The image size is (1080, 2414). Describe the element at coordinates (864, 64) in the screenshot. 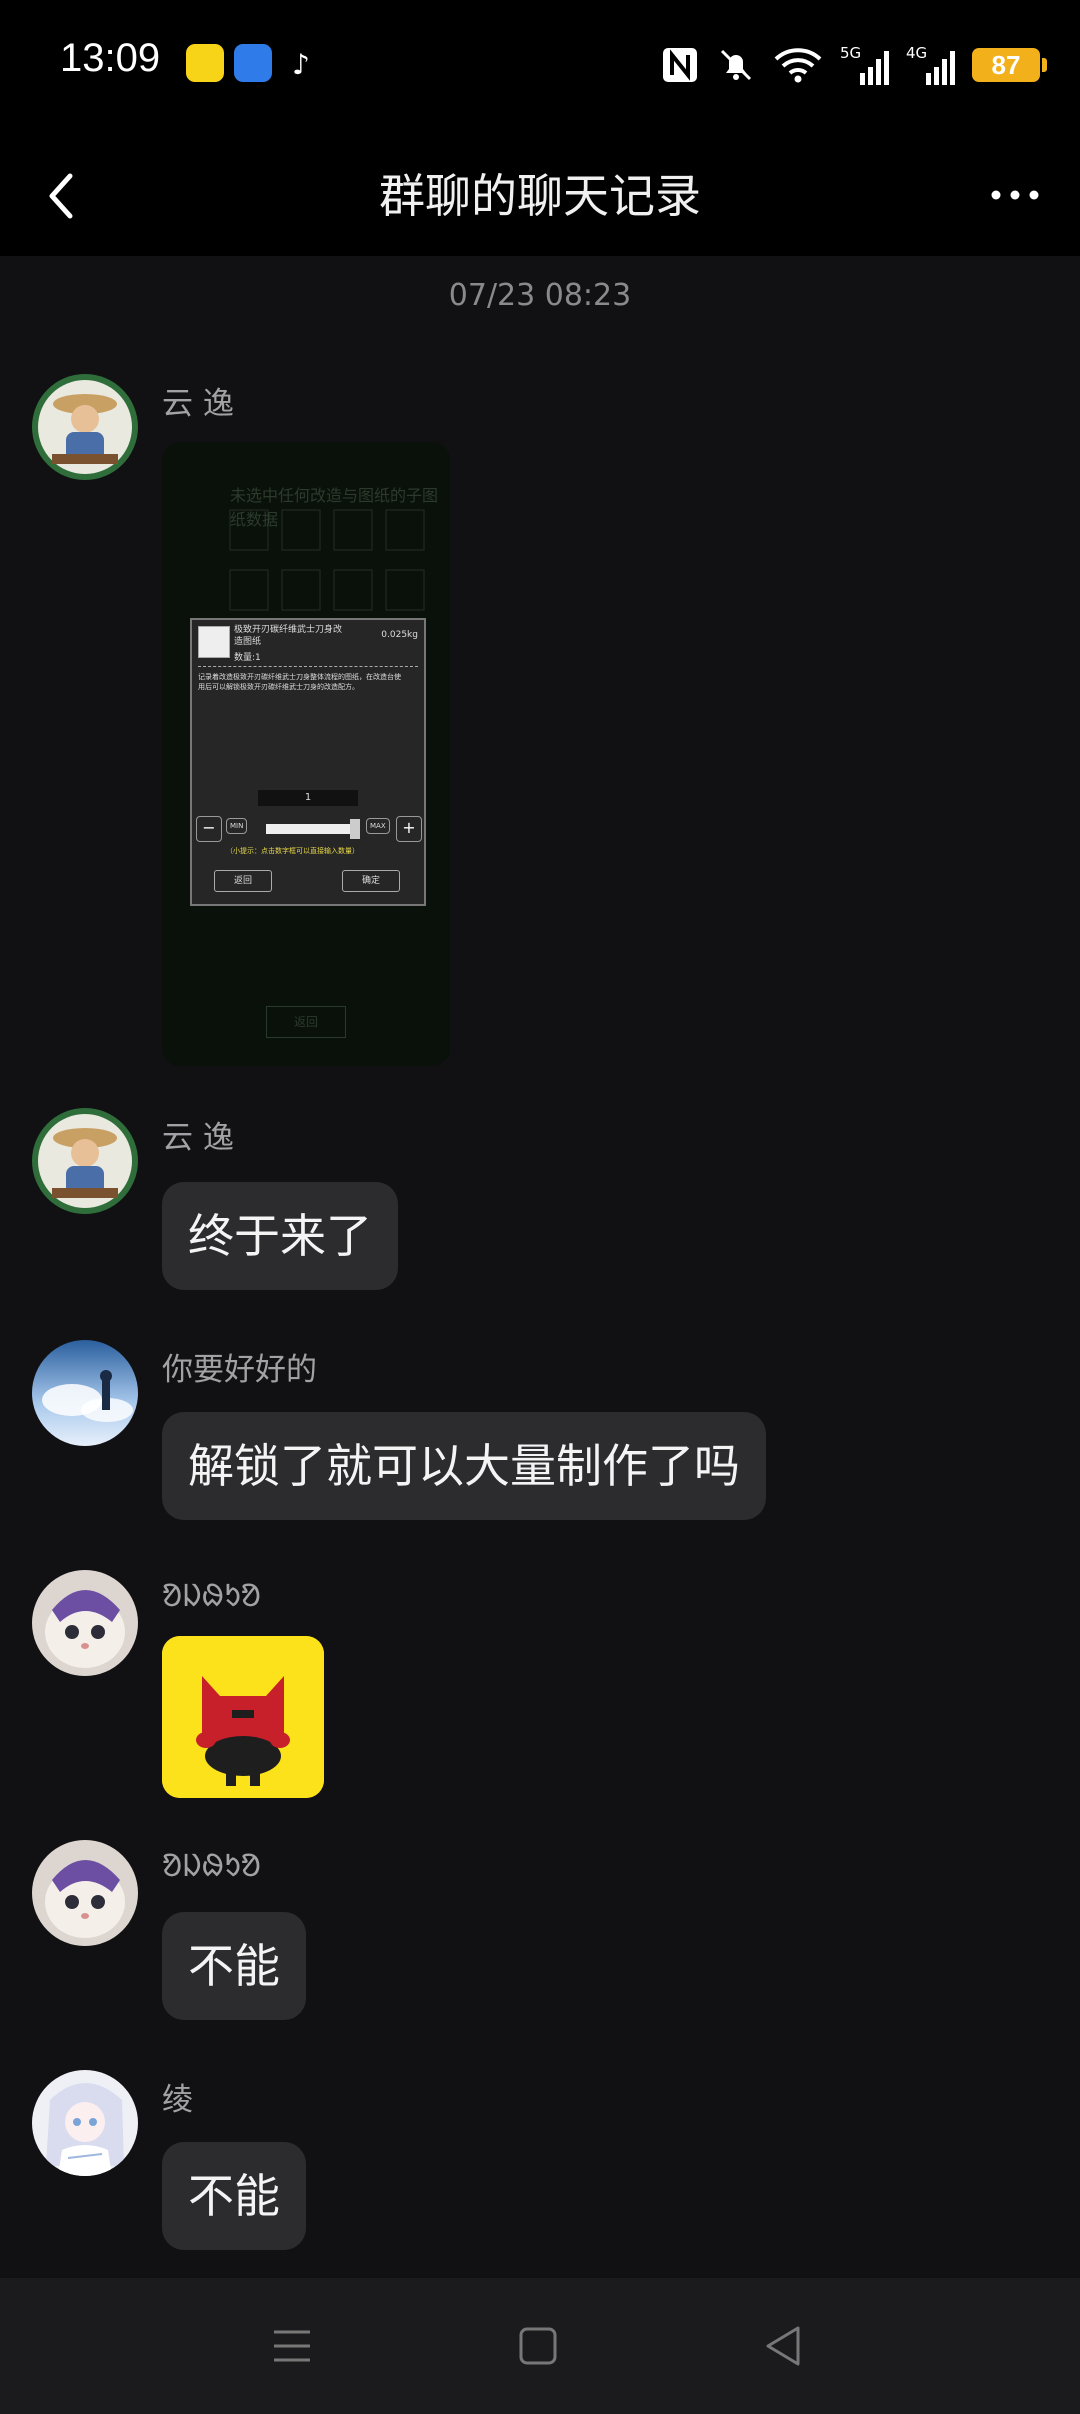

I see `signal-5g-icon: 5G` at that location.